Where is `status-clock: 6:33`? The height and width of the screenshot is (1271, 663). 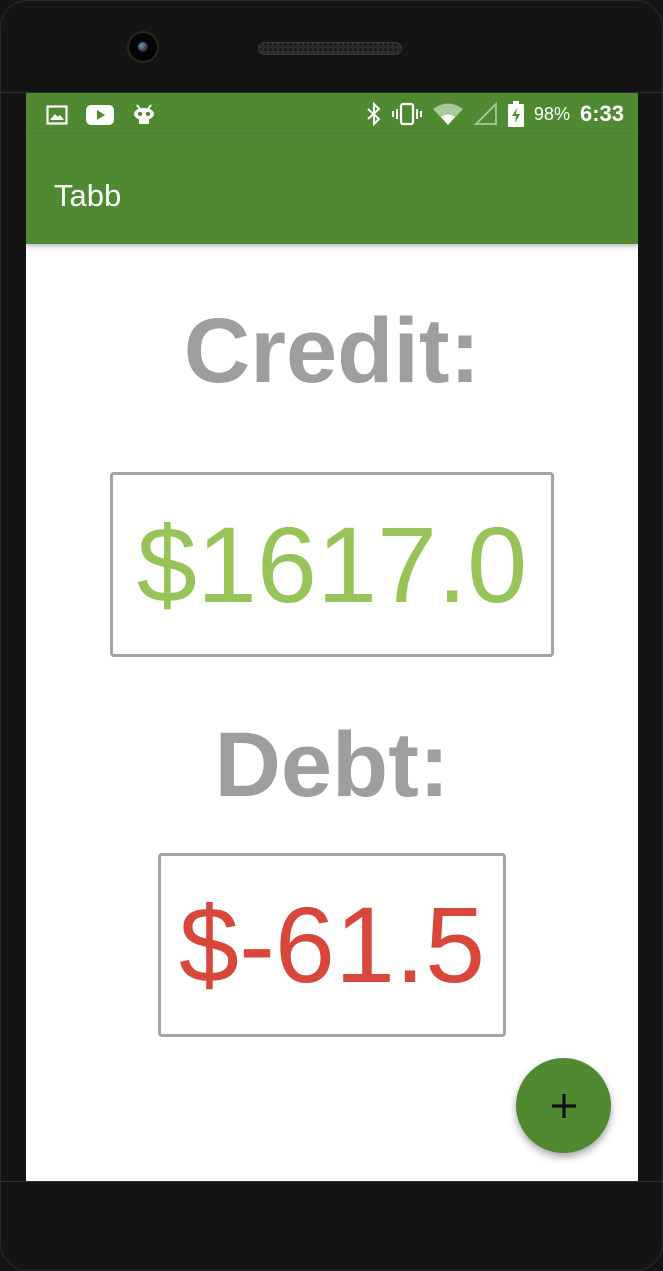 status-clock: 6:33 is located at coordinates (601, 113).